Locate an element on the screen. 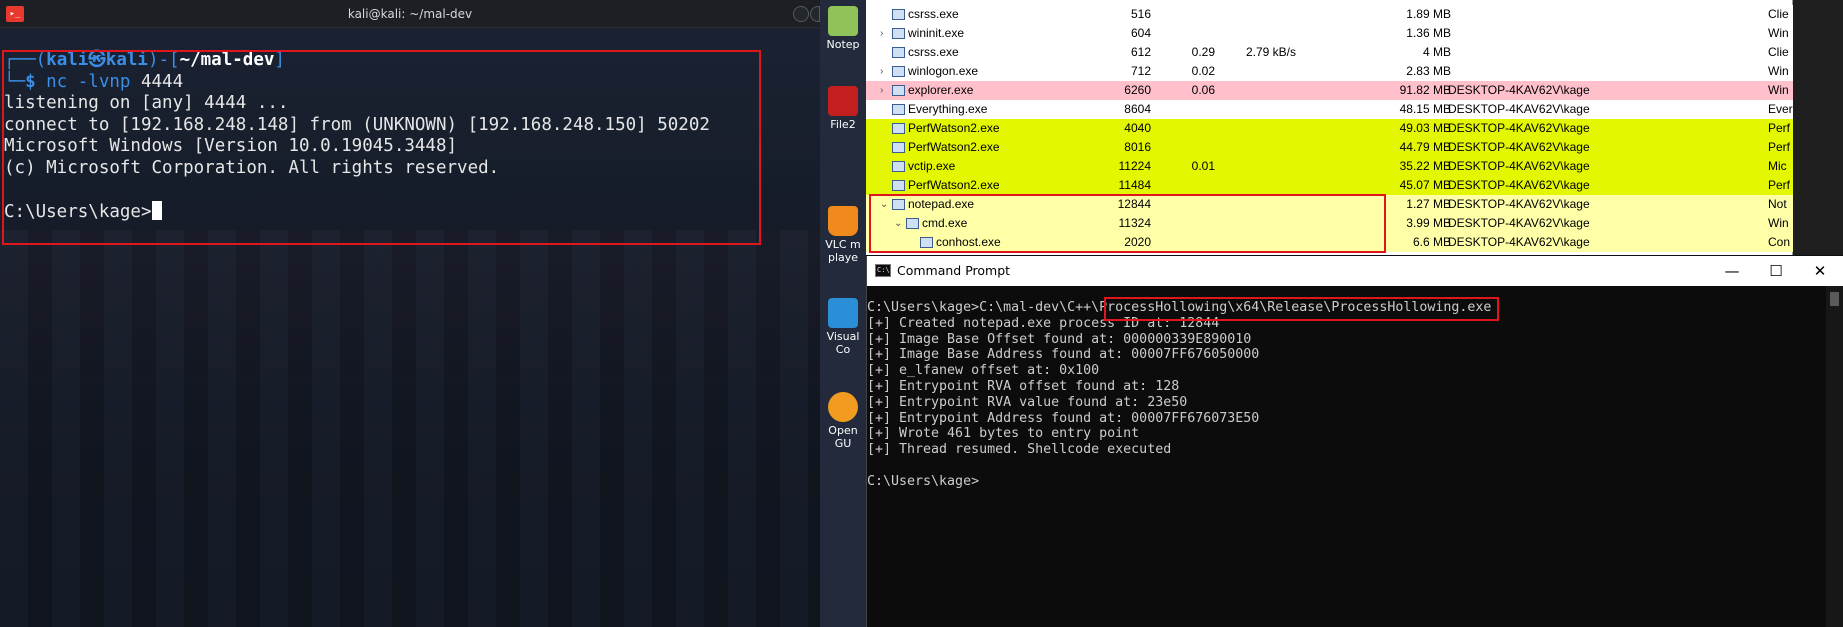 This screenshot has height=627, width=1843. window-title: kali@kali: ~/mal-dev is located at coordinates (410, 14).